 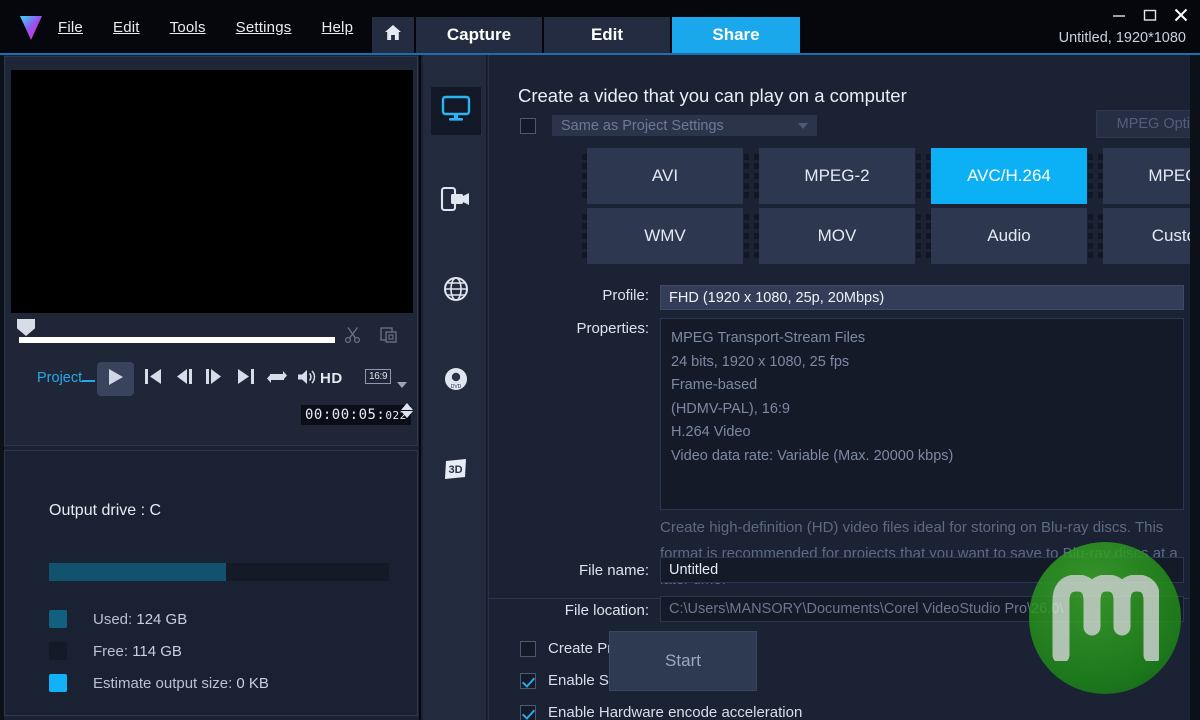 I want to click on menu-item-help: Help, so click(x=337, y=27).